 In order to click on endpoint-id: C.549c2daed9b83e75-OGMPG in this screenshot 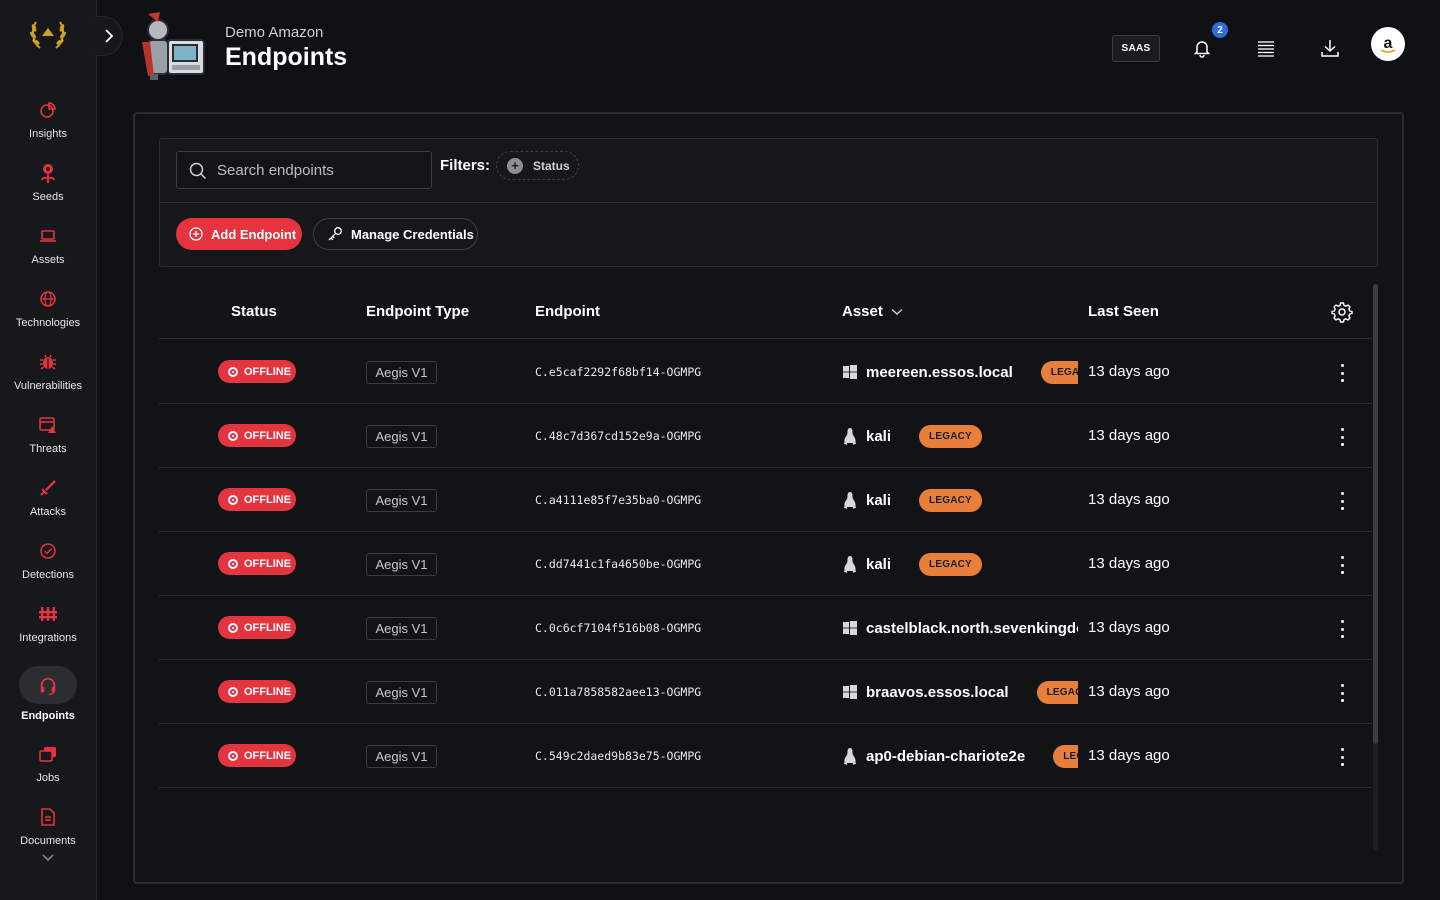, I will do `click(618, 756)`.